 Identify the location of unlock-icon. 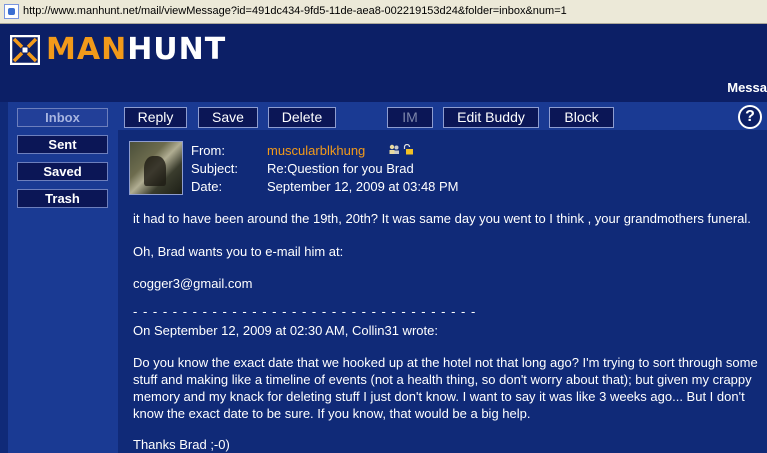
(408, 149).